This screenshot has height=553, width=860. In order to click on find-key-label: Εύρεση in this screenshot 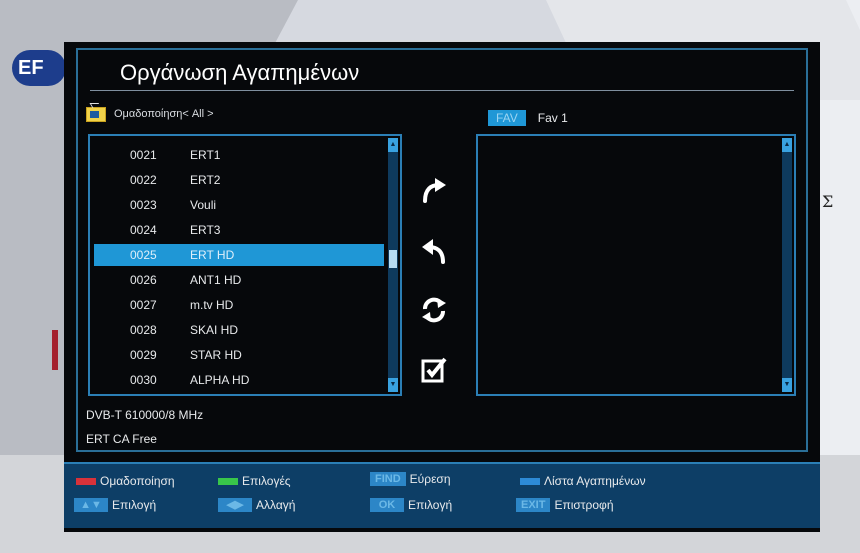, I will do `click(430, 479)`.